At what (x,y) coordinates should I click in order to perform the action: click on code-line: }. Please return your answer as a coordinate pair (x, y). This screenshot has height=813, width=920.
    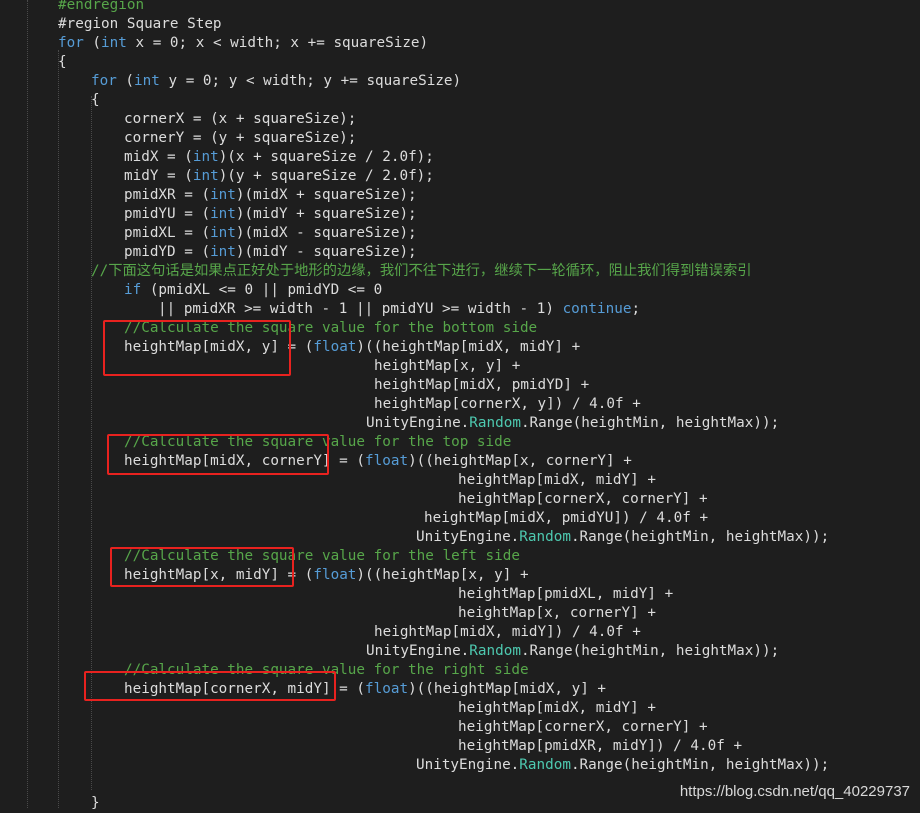
    Looking at the image, I should click on (95, 803).